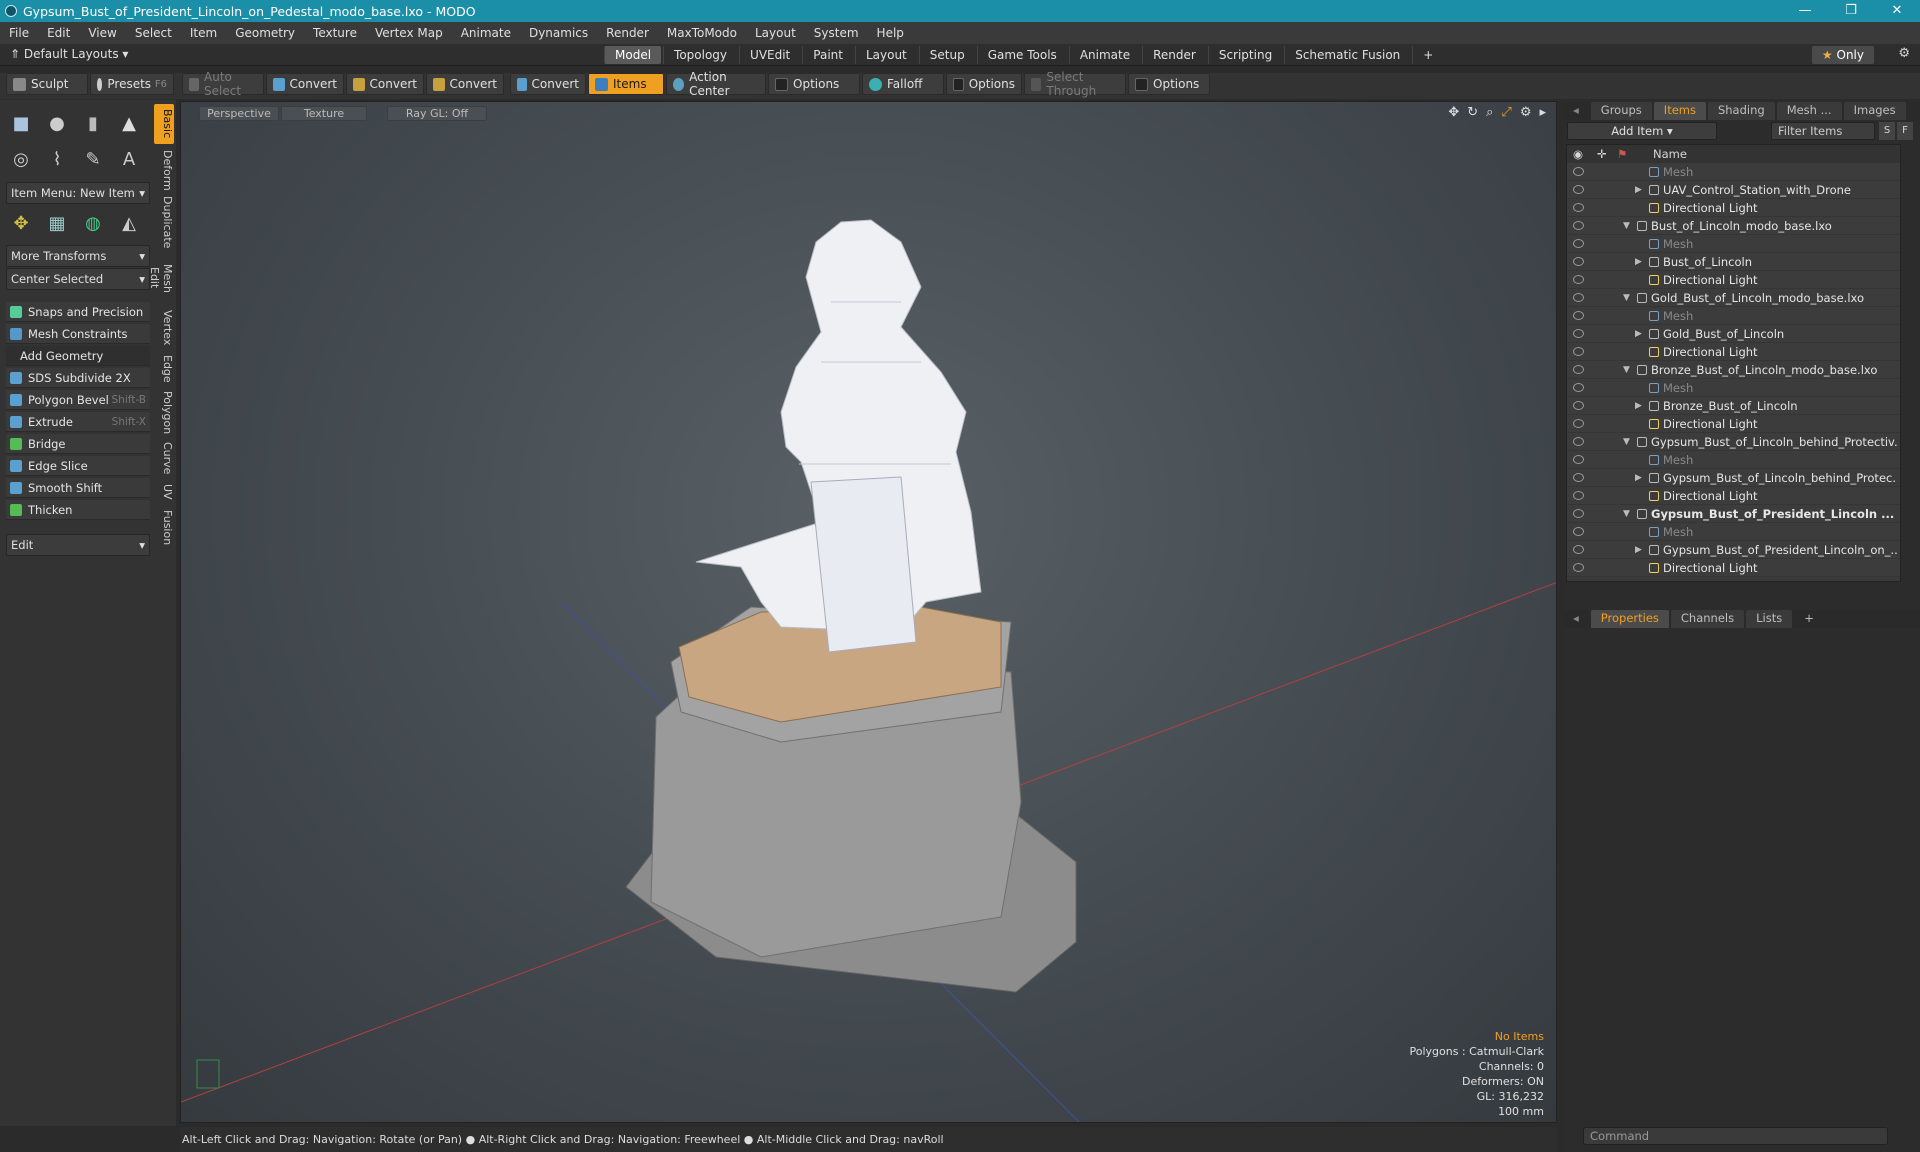 The height and width of the screenshot is (1152, 1920). What do you see at coordinates (836, 33) in the screenshot?
I see `menu-system: System` at bounding box center [836, 33].